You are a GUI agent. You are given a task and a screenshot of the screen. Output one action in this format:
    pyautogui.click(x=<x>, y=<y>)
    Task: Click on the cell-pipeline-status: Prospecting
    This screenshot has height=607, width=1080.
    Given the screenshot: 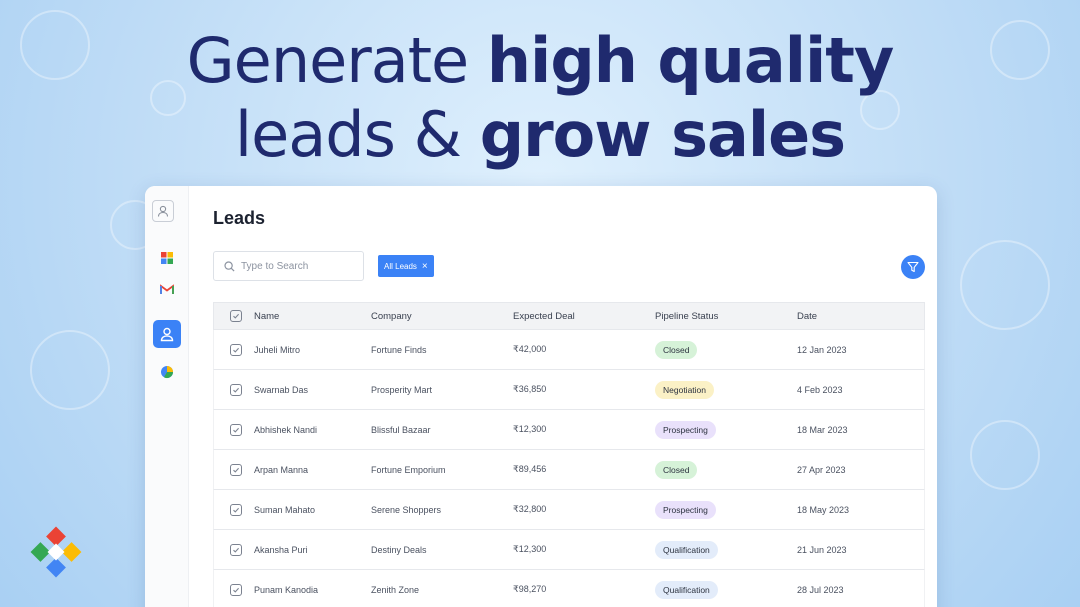 What is the action you would take?
    pyautogui.click(x=726, y=509)
    